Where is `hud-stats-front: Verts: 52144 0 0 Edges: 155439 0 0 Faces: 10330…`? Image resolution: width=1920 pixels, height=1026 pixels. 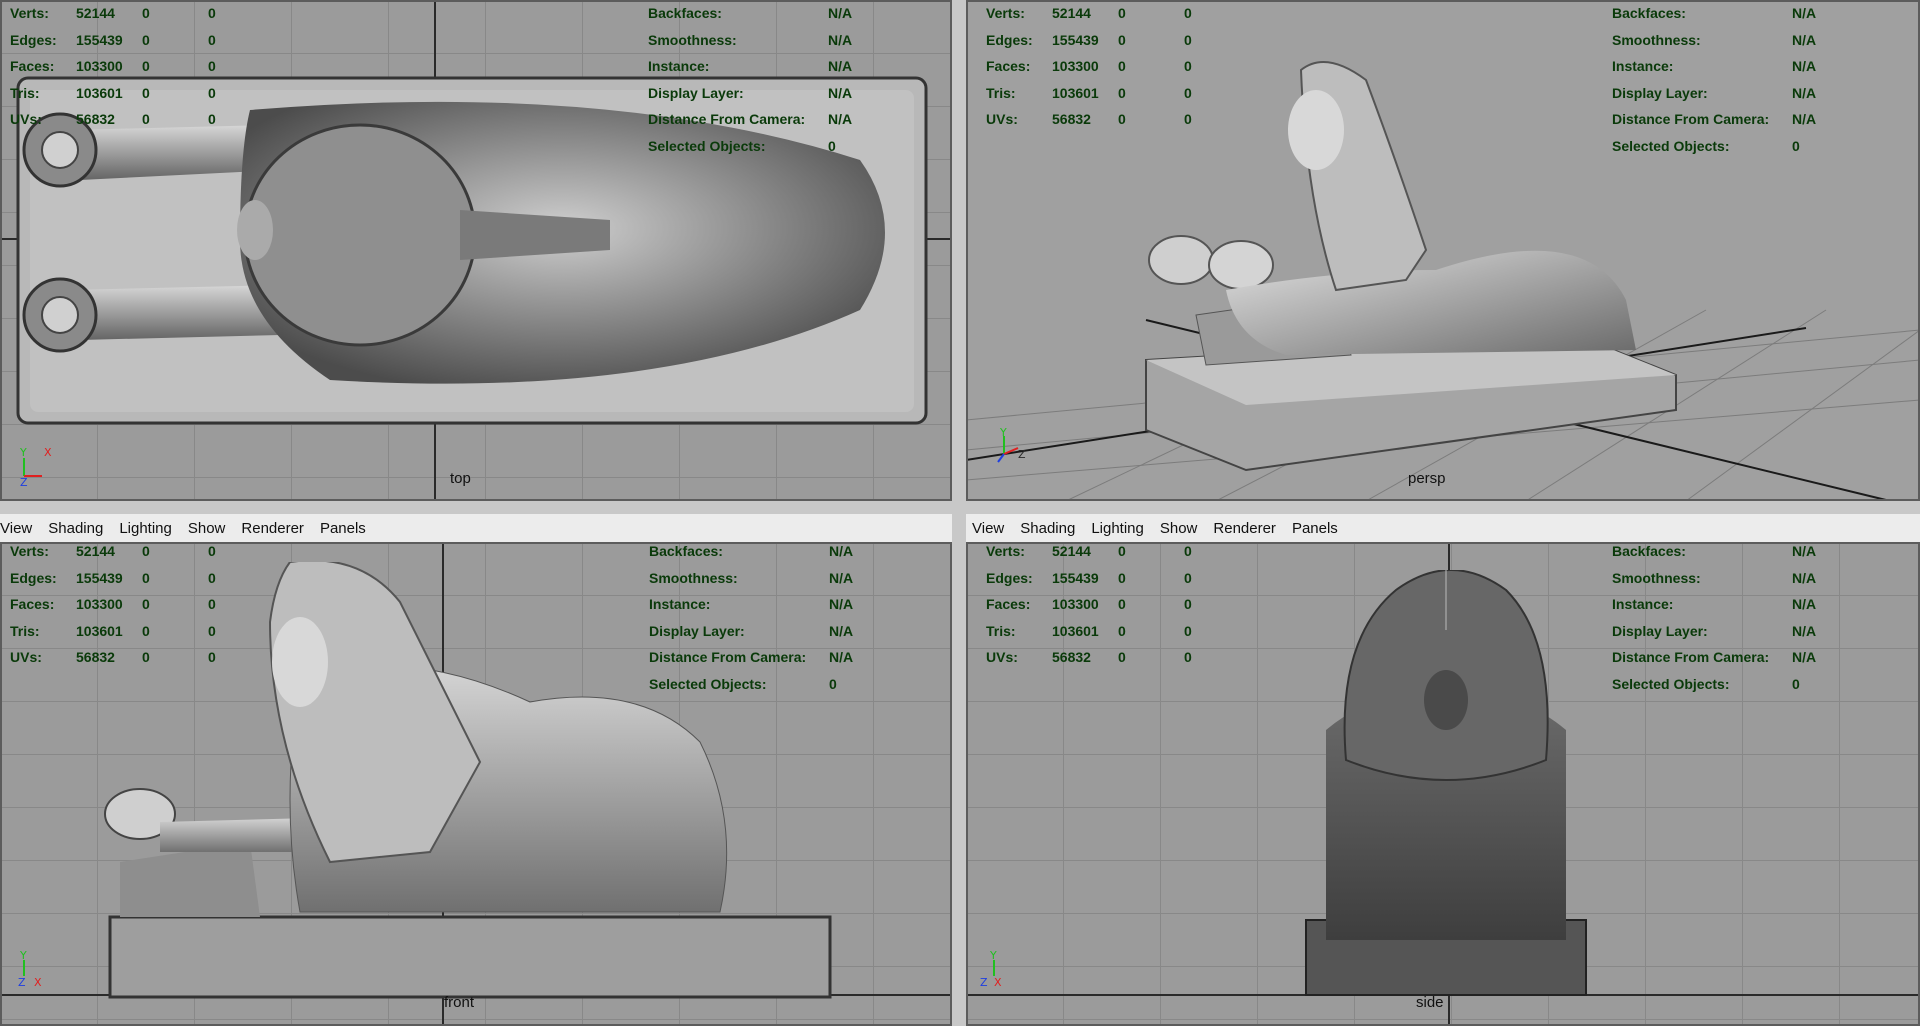
hud-stats-front: Verts: 52144 0 0 Edges: 155439 0 0 Faces: 10330… is located at coordinates (129, 606).